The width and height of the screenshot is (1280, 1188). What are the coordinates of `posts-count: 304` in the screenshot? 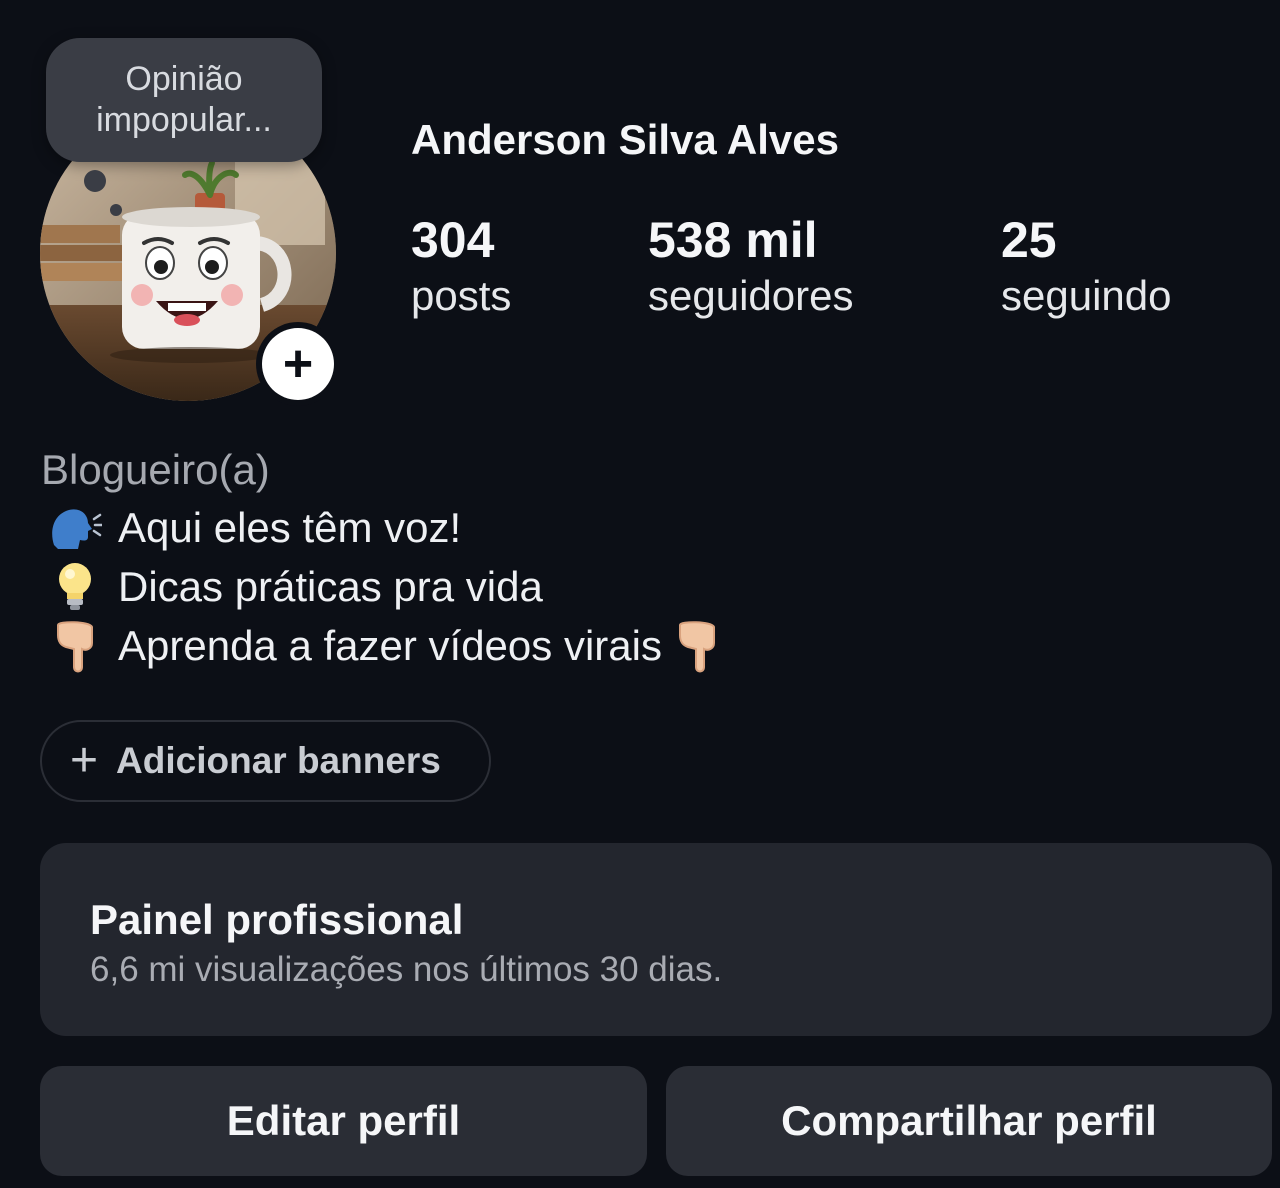 It's located at (453, 240).